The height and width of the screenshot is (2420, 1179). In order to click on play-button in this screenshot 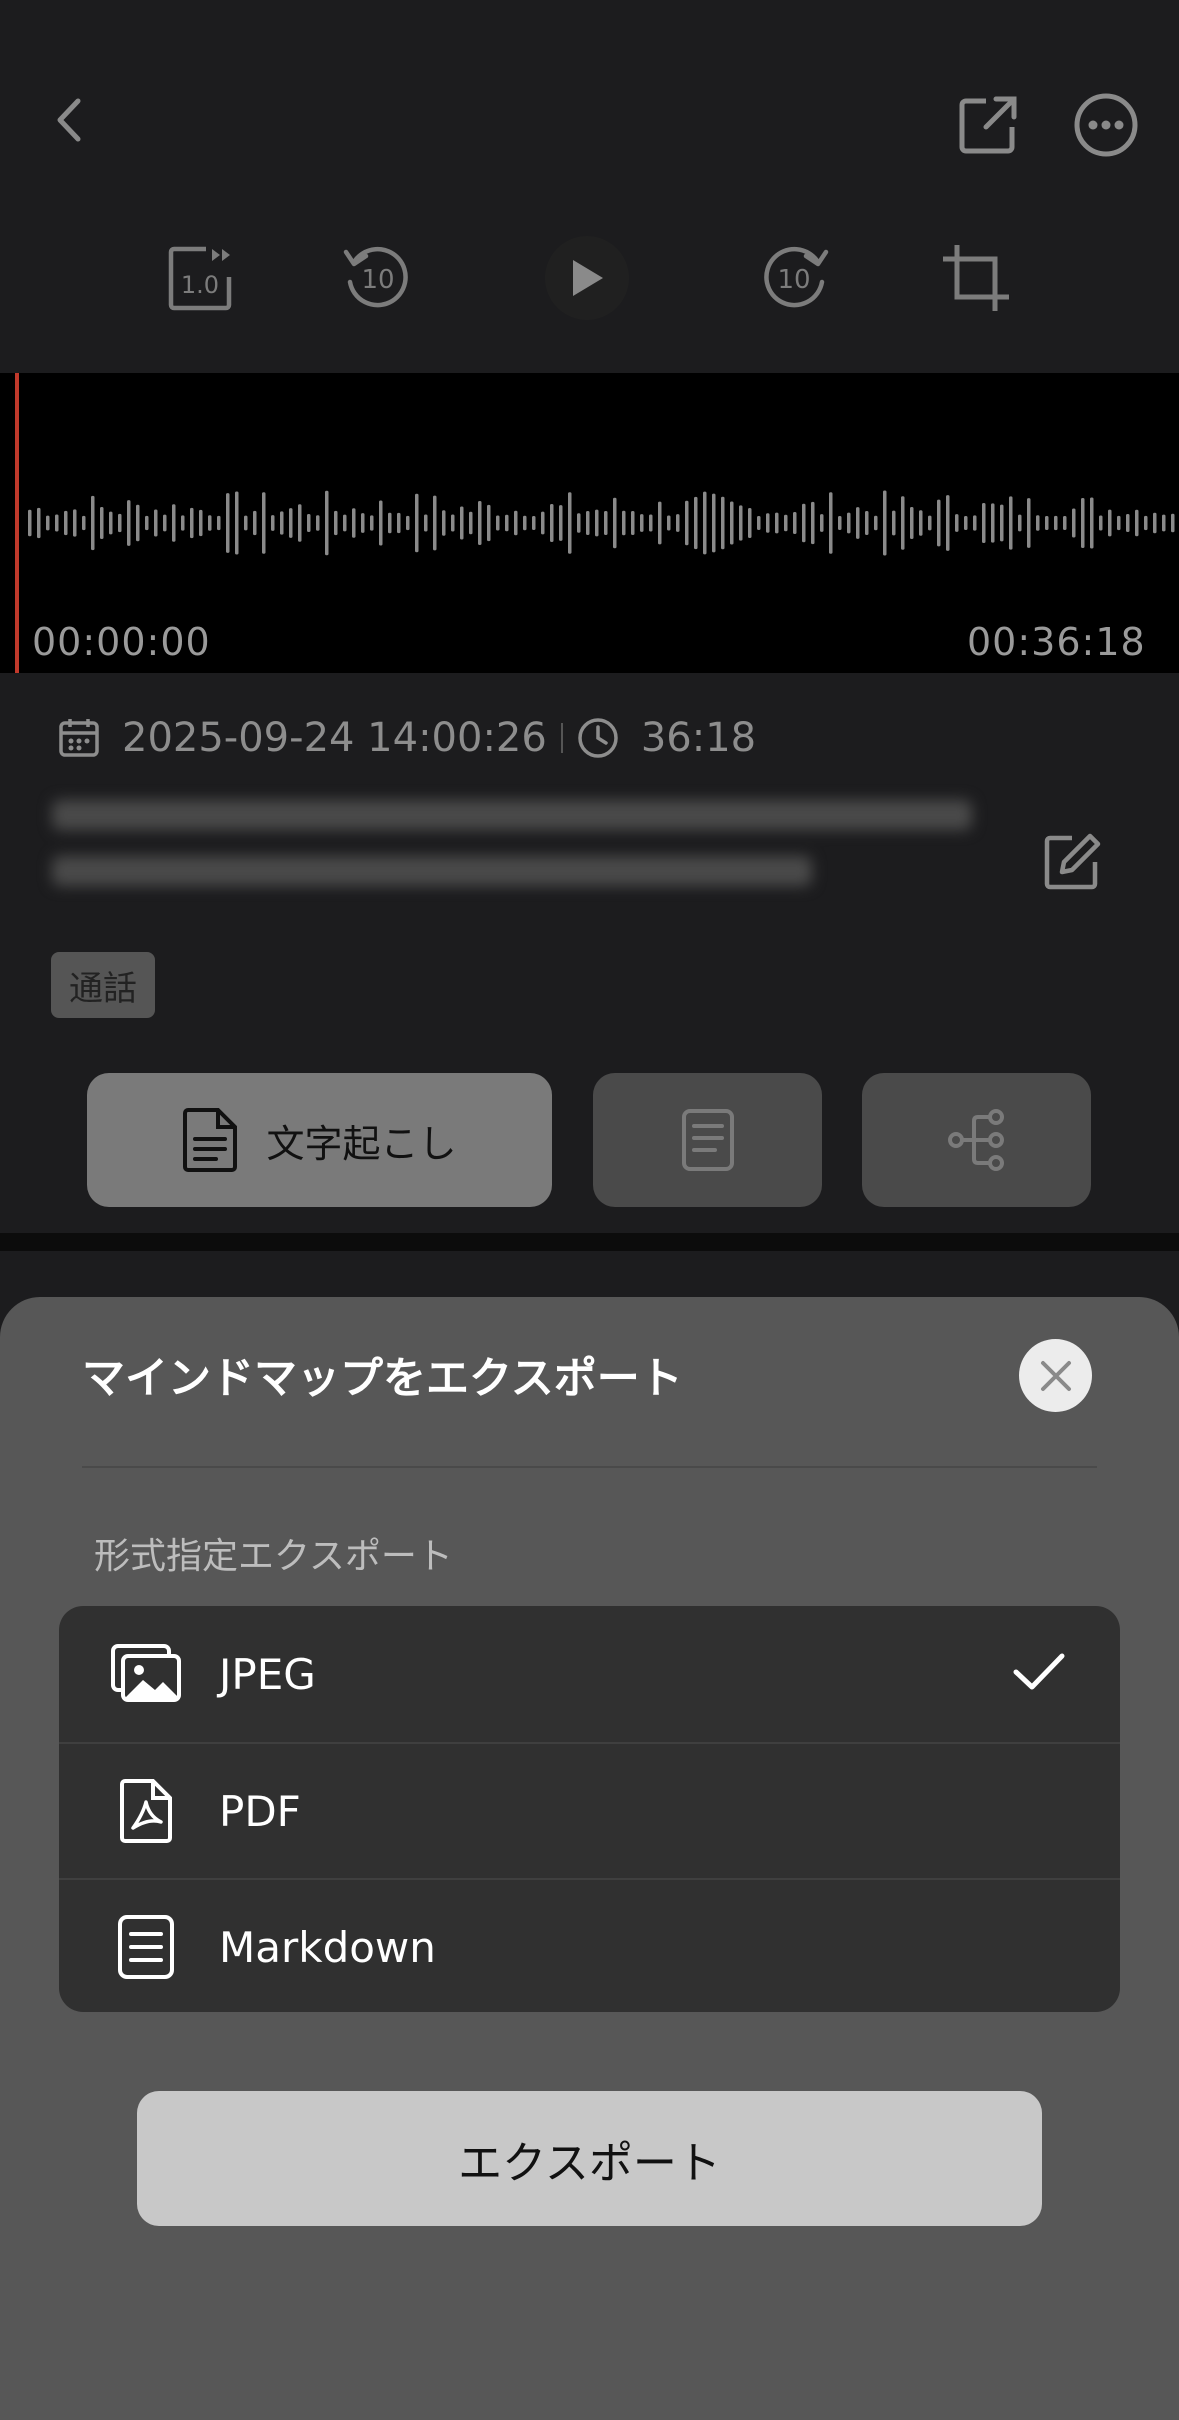, I will do `click(587, 278)`.